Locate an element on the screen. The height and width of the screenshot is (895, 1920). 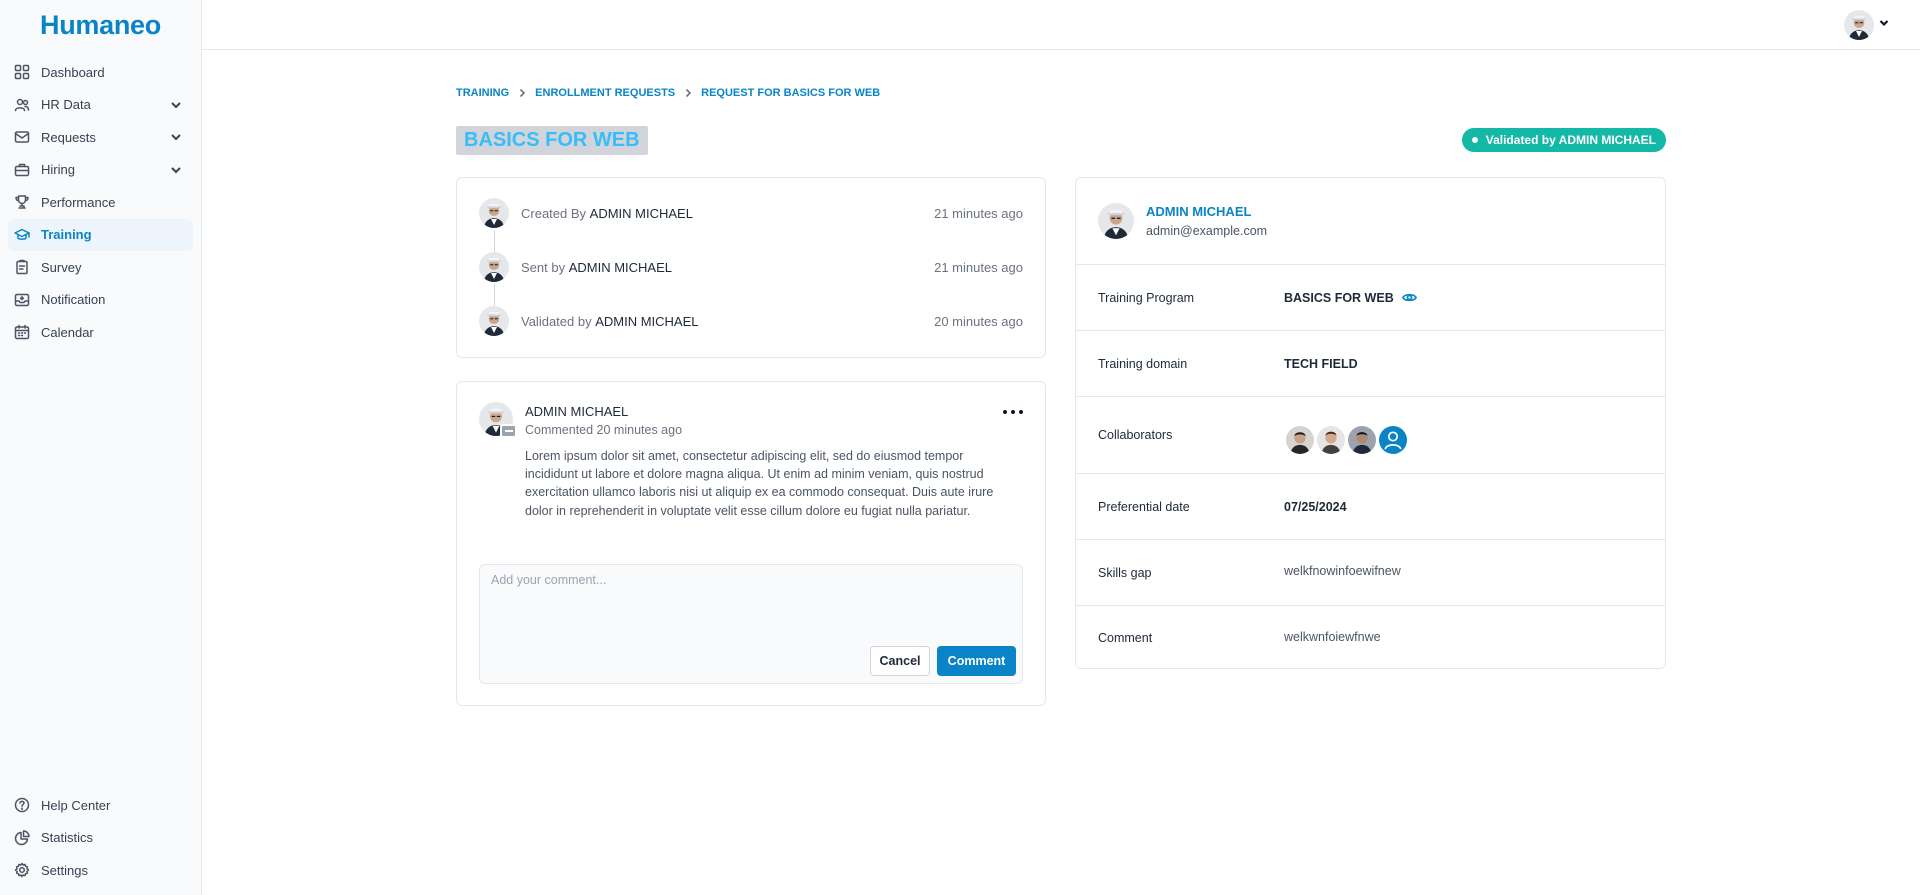
detail-row-training-program: Training Program BASICS FOR WEB is located at coordinates (1370, 298).